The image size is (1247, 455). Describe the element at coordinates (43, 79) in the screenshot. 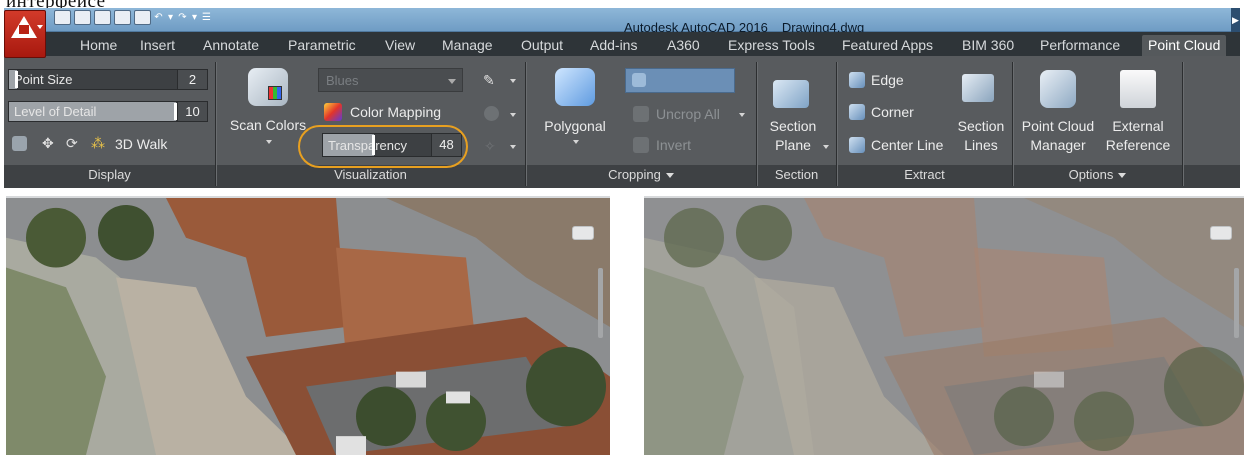

I see `point-size-label: Point Size` at that location.